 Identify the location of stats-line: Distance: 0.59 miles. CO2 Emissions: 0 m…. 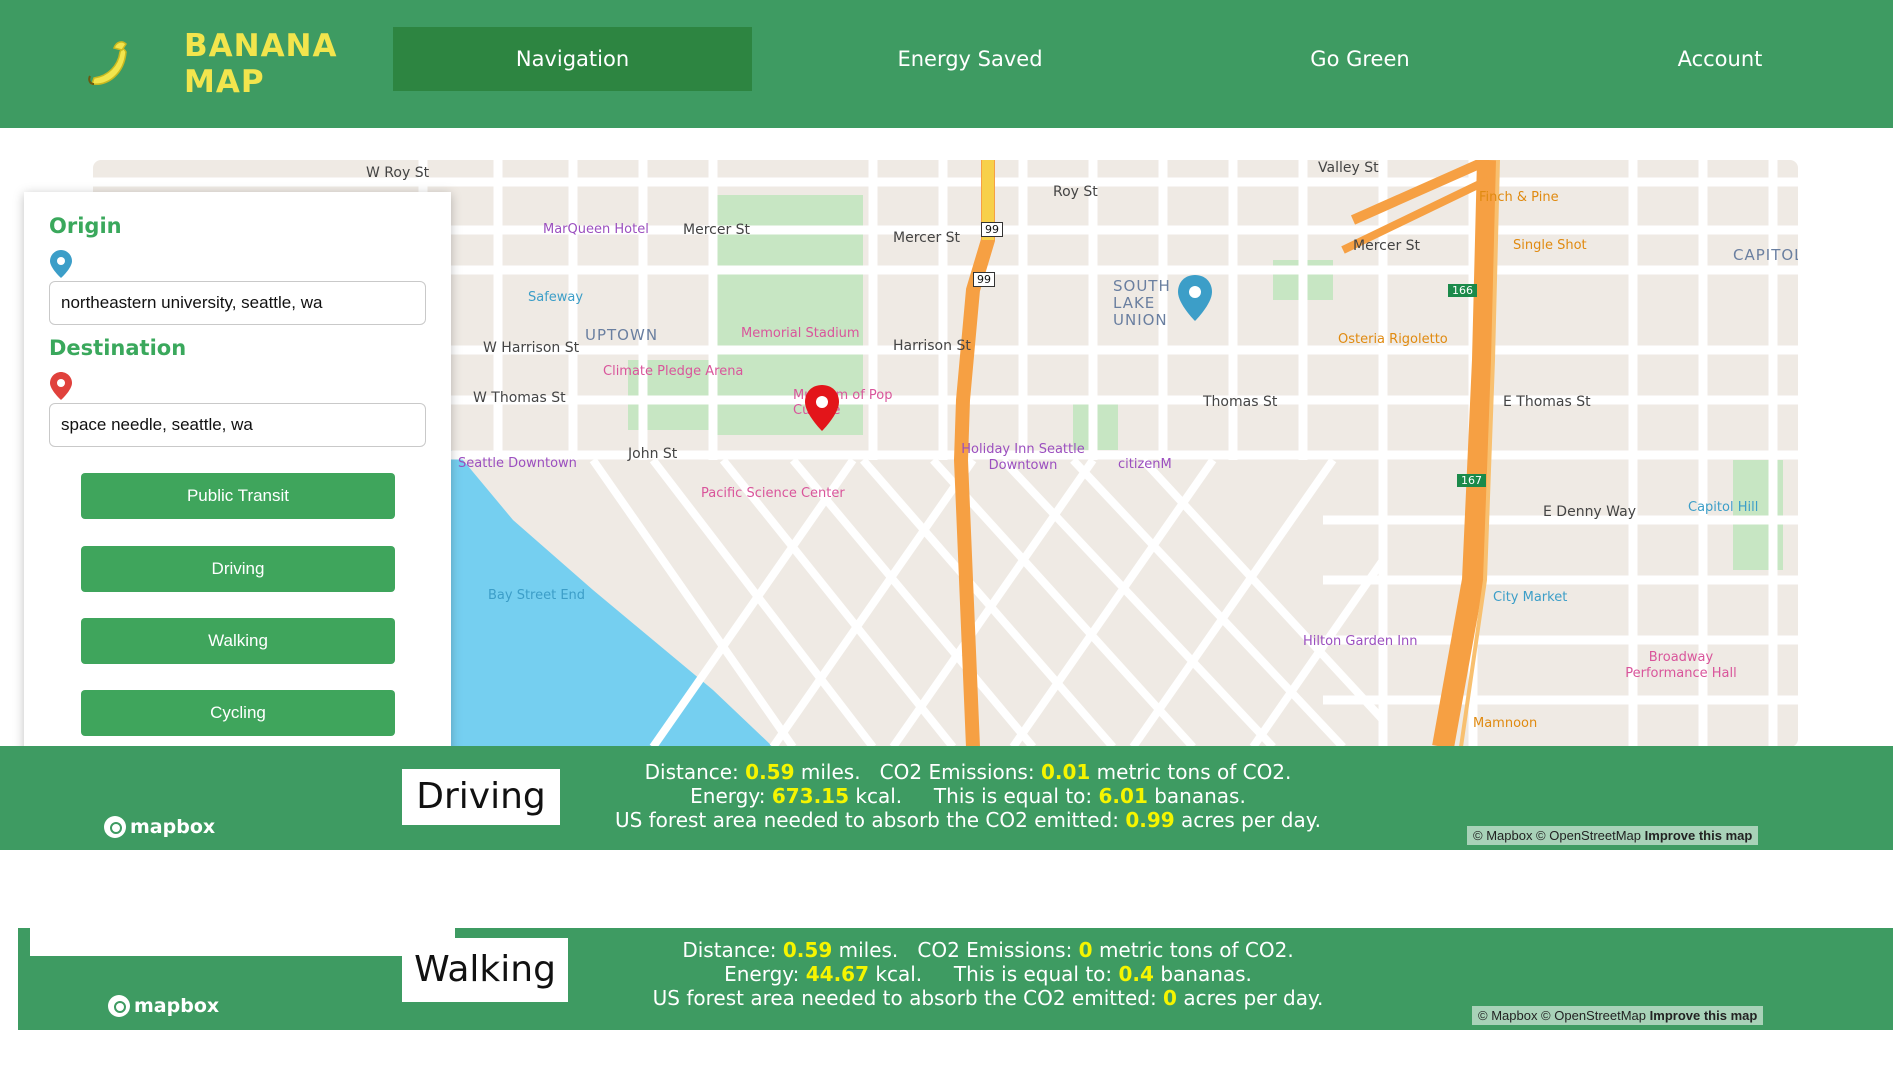
(988, 950).